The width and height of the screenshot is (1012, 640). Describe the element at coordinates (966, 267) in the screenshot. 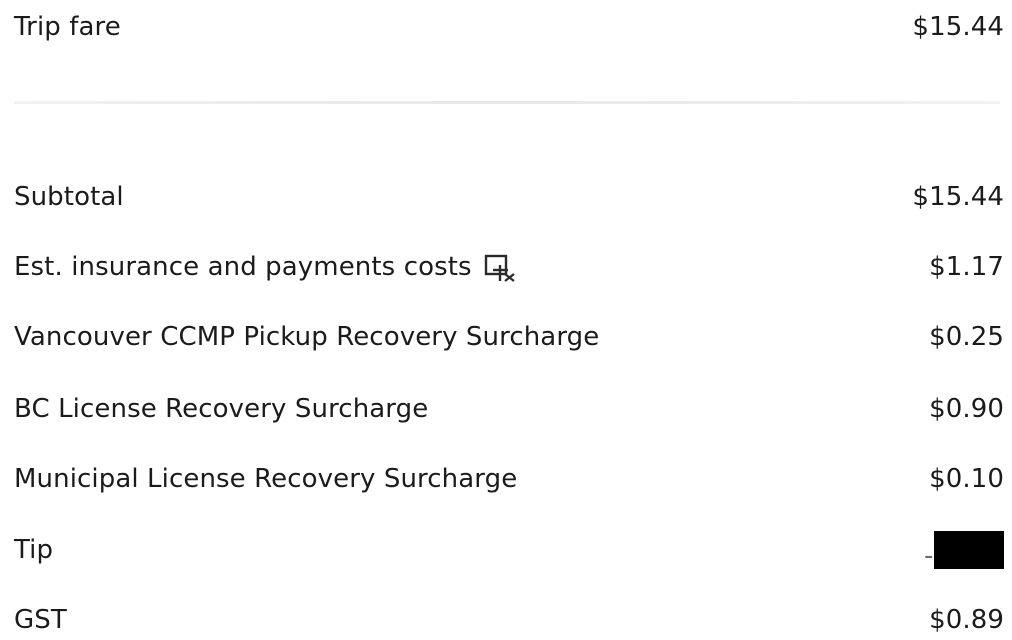

I see `insurance-amount: $1.17` at that location.